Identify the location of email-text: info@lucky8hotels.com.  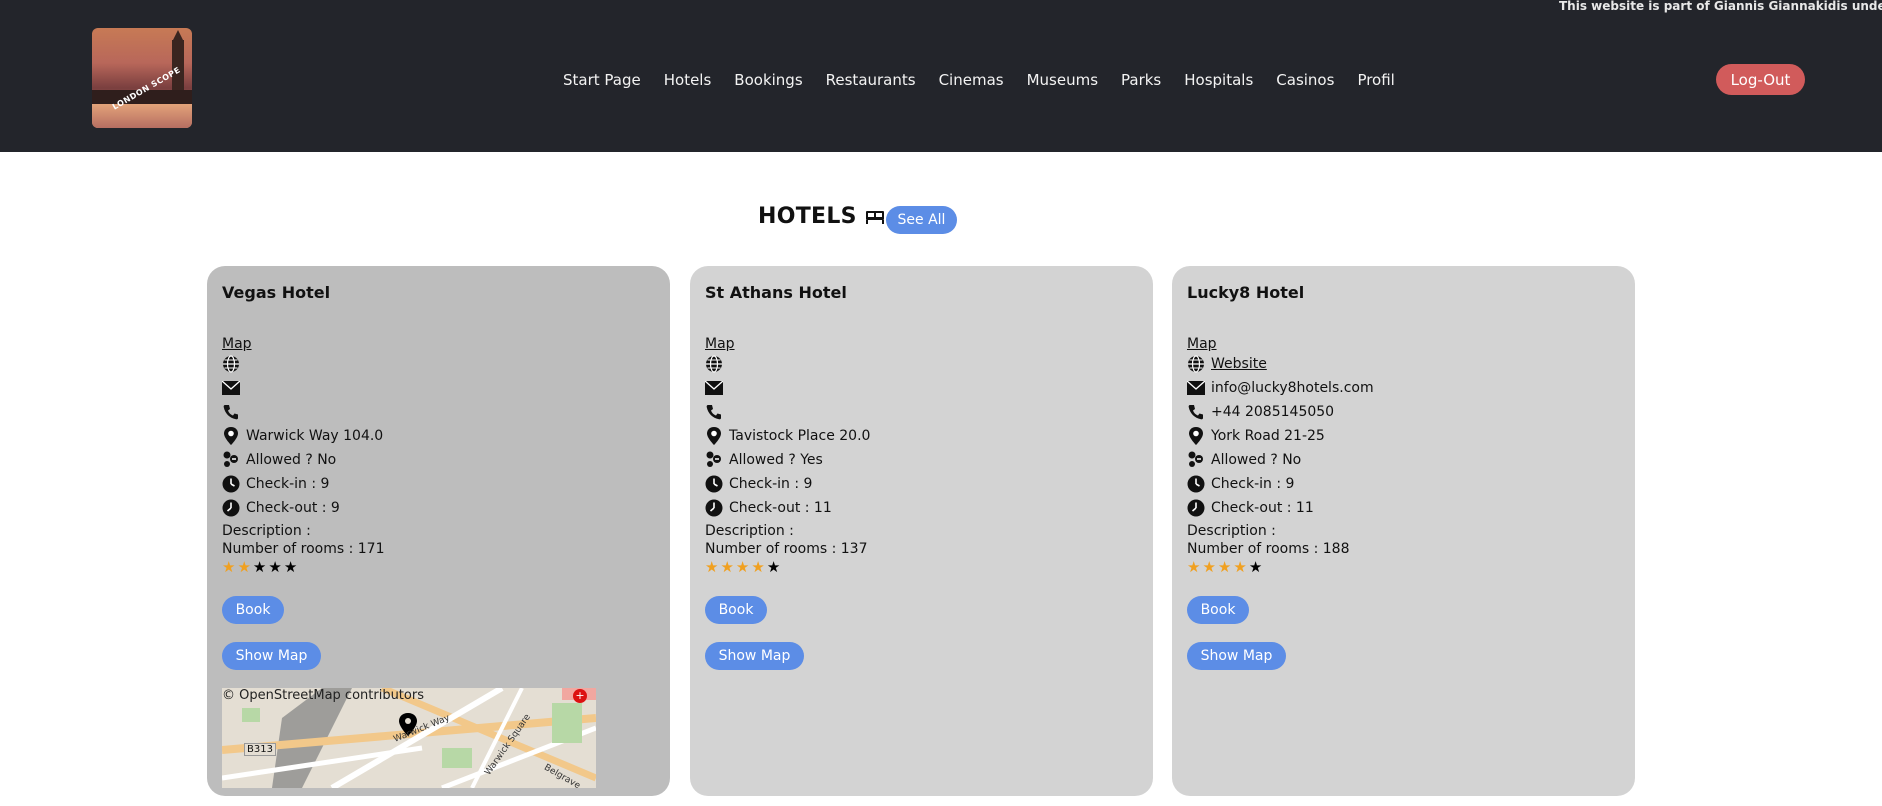
(1292, 388).